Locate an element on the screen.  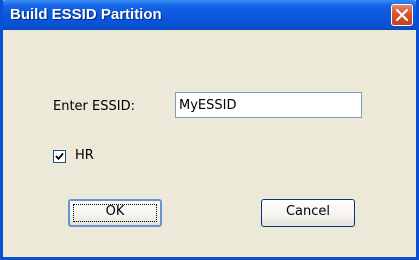
cancel-button-label: Cancel is located at coordinates (308, 211).